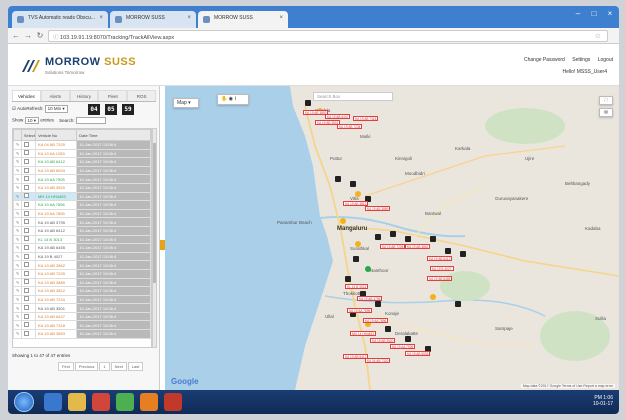 The image size is (625, 420). I want to click on table-row: ✎ KA 19 AB 7205 10-Jan-2017 13:06:4, so click(82, 273).